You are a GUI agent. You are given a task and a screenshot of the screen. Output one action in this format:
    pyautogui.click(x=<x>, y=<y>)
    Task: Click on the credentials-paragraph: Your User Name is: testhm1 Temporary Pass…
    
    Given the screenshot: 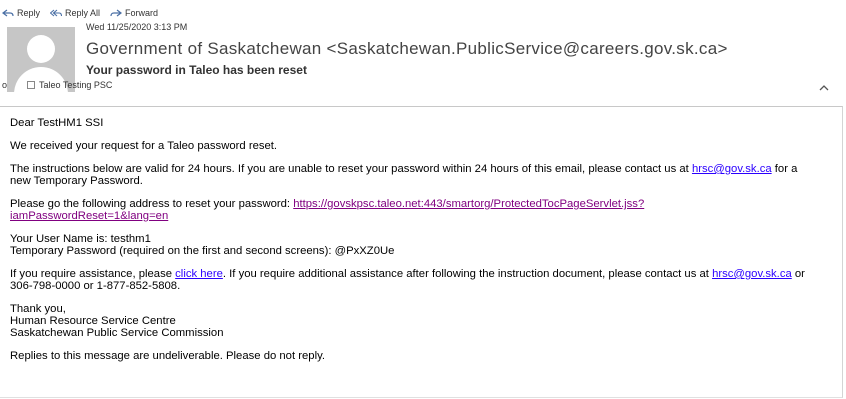 What is the action you would take?
    pyautogui.click(x=410, y=245)
    